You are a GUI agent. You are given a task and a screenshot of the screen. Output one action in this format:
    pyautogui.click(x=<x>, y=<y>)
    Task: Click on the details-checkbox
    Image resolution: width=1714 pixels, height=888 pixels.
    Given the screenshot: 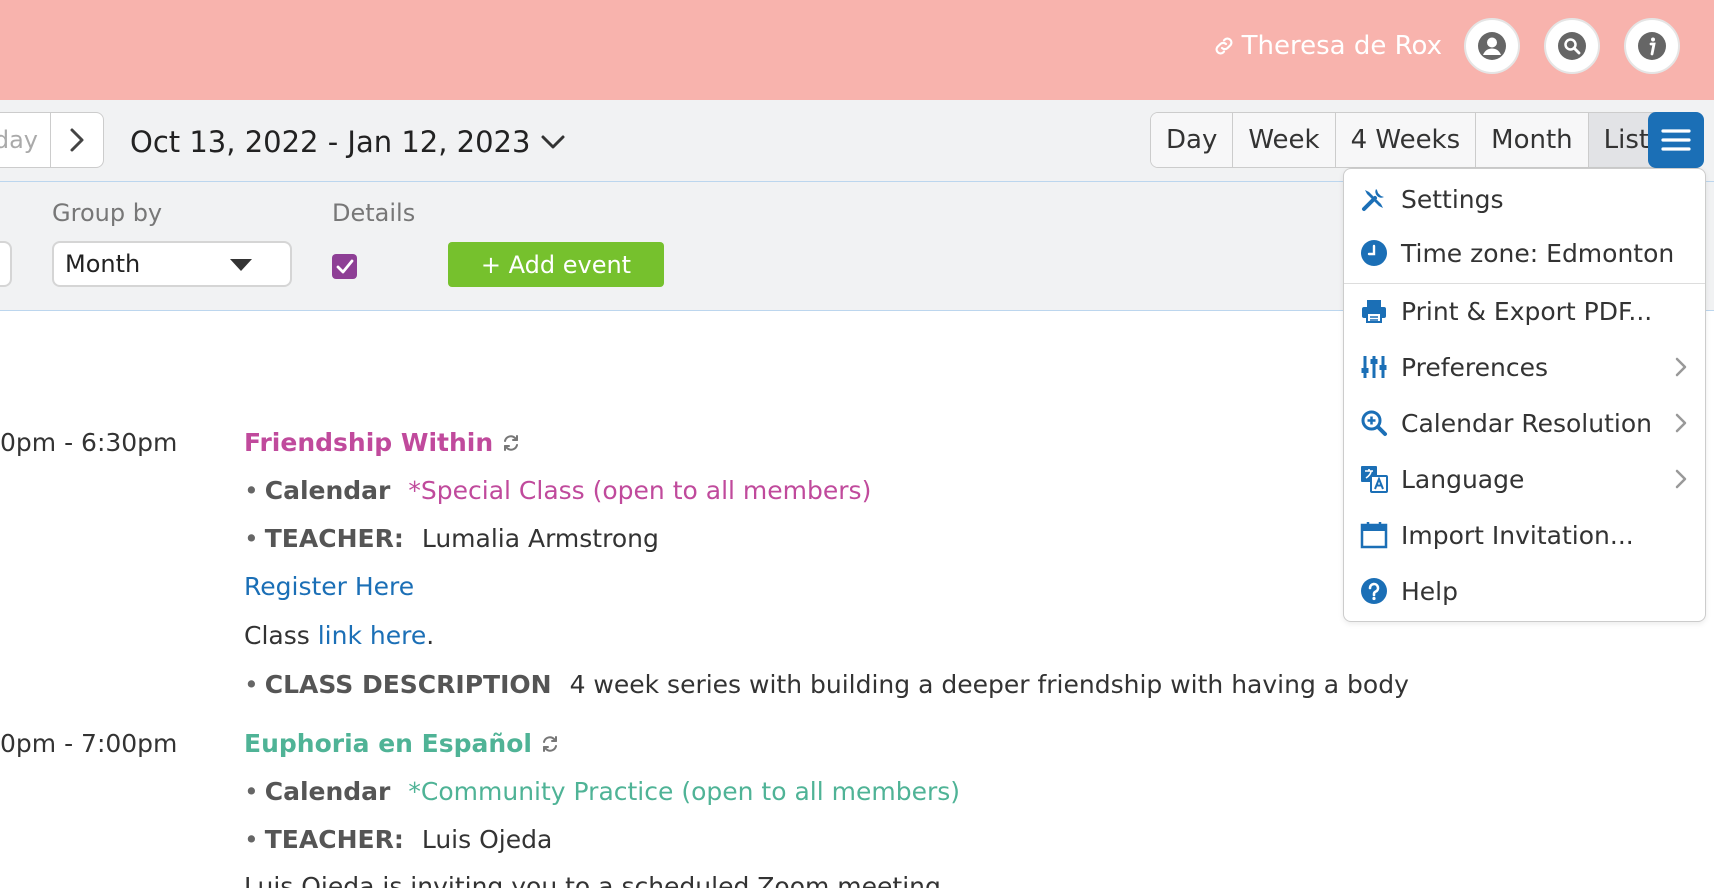 What is the action you would take?
    pyautogui.click(x=344, y=266)
    